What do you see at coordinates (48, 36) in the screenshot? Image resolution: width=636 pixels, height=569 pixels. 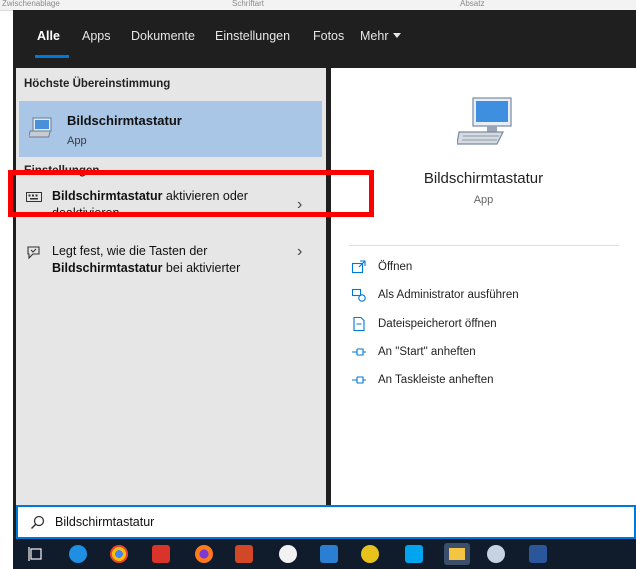 I see `tab-all: Alle` at bounding box center [48, 36].